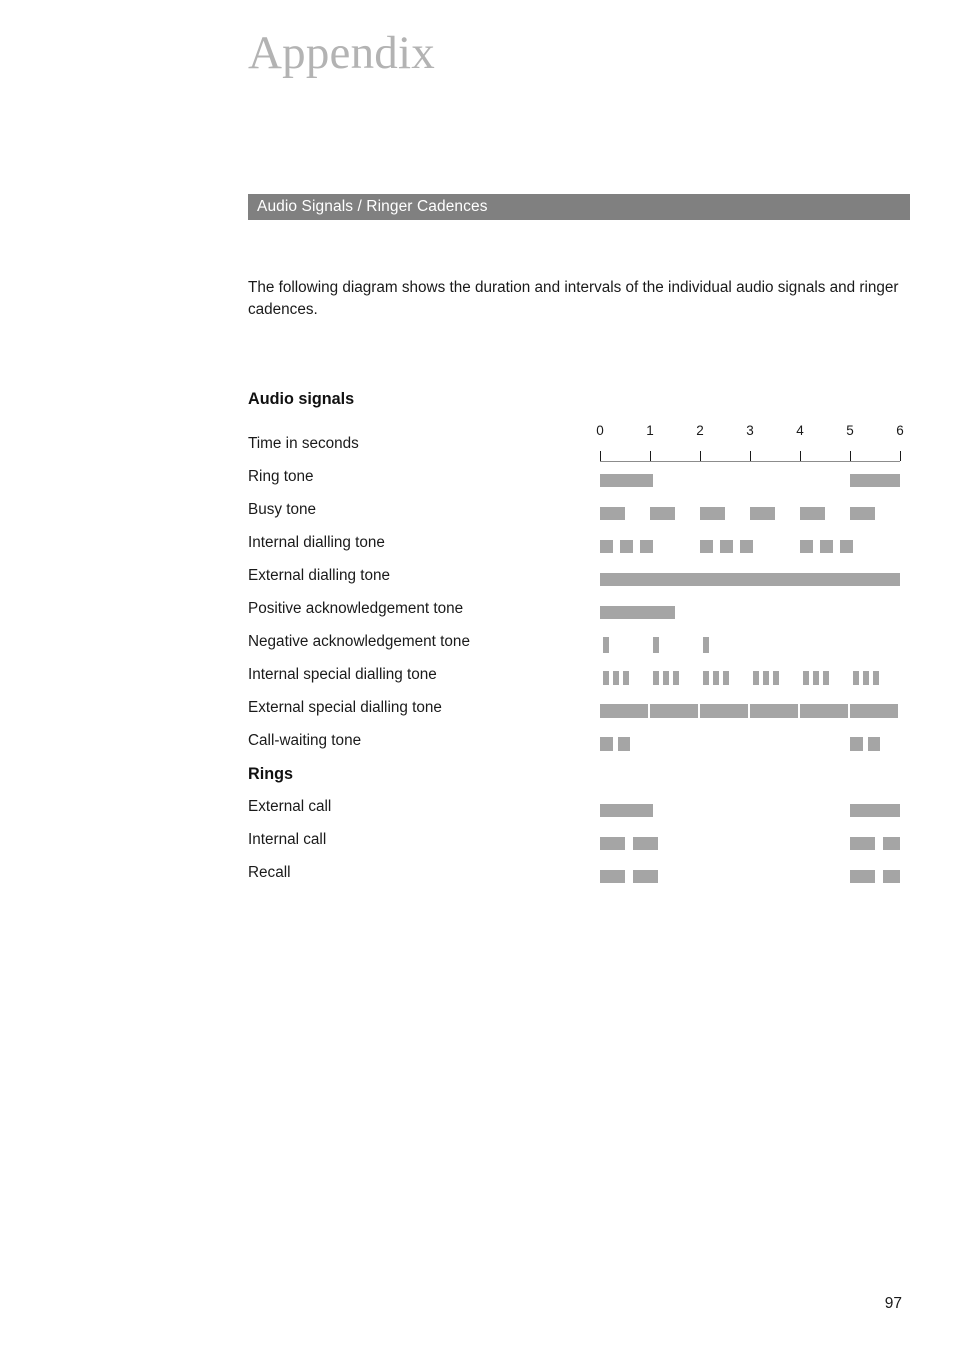 This screenshot has width=954, height=1355. What do you see at coordinates (578, 878) in the screenshot?
I see `signal-row-recall: Recall` at bounding box center [578, 878].